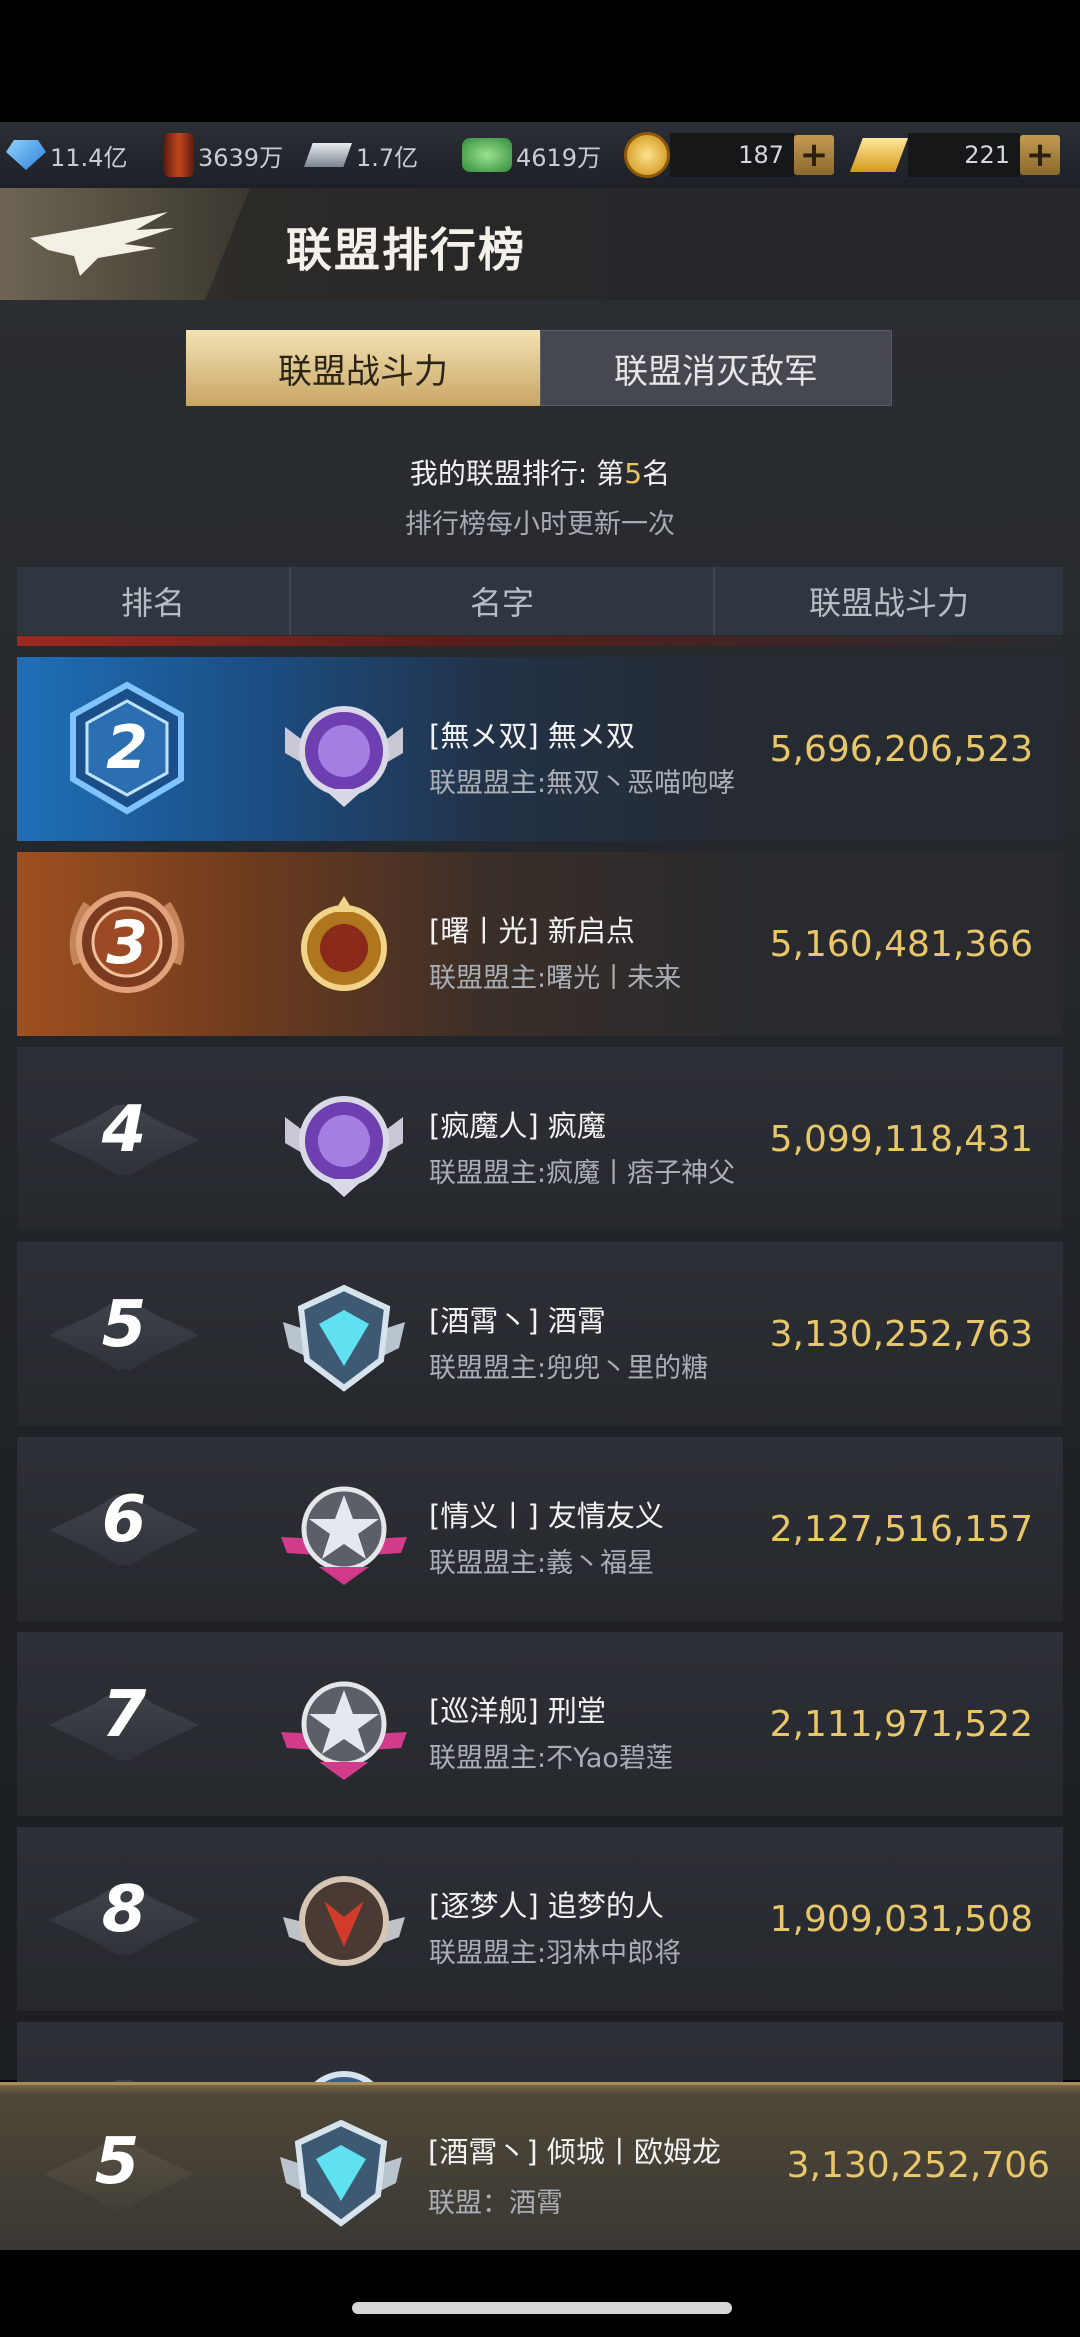 This screenshot has width=1080, height=2337. What do you see at coordinates (574, 2152) in the screenshot?
I see `my-alliance-name: [酒霄丶] 倾城丨欧姆龙` at bounding box center [574, 2152].